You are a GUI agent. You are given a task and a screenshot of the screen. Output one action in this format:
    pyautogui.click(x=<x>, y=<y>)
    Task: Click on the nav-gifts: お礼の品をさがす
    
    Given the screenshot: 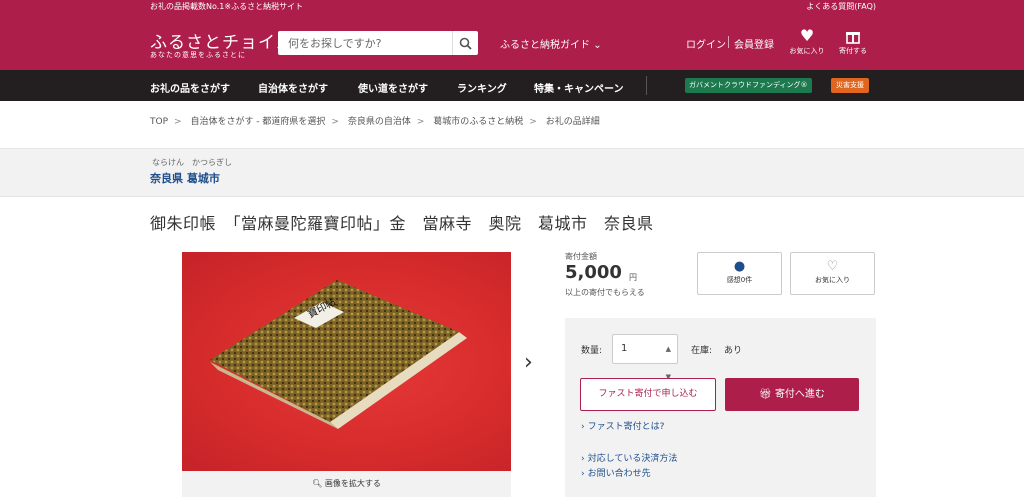 What is the action you would take?
    pyautogui.click(x=190, y=87)
    